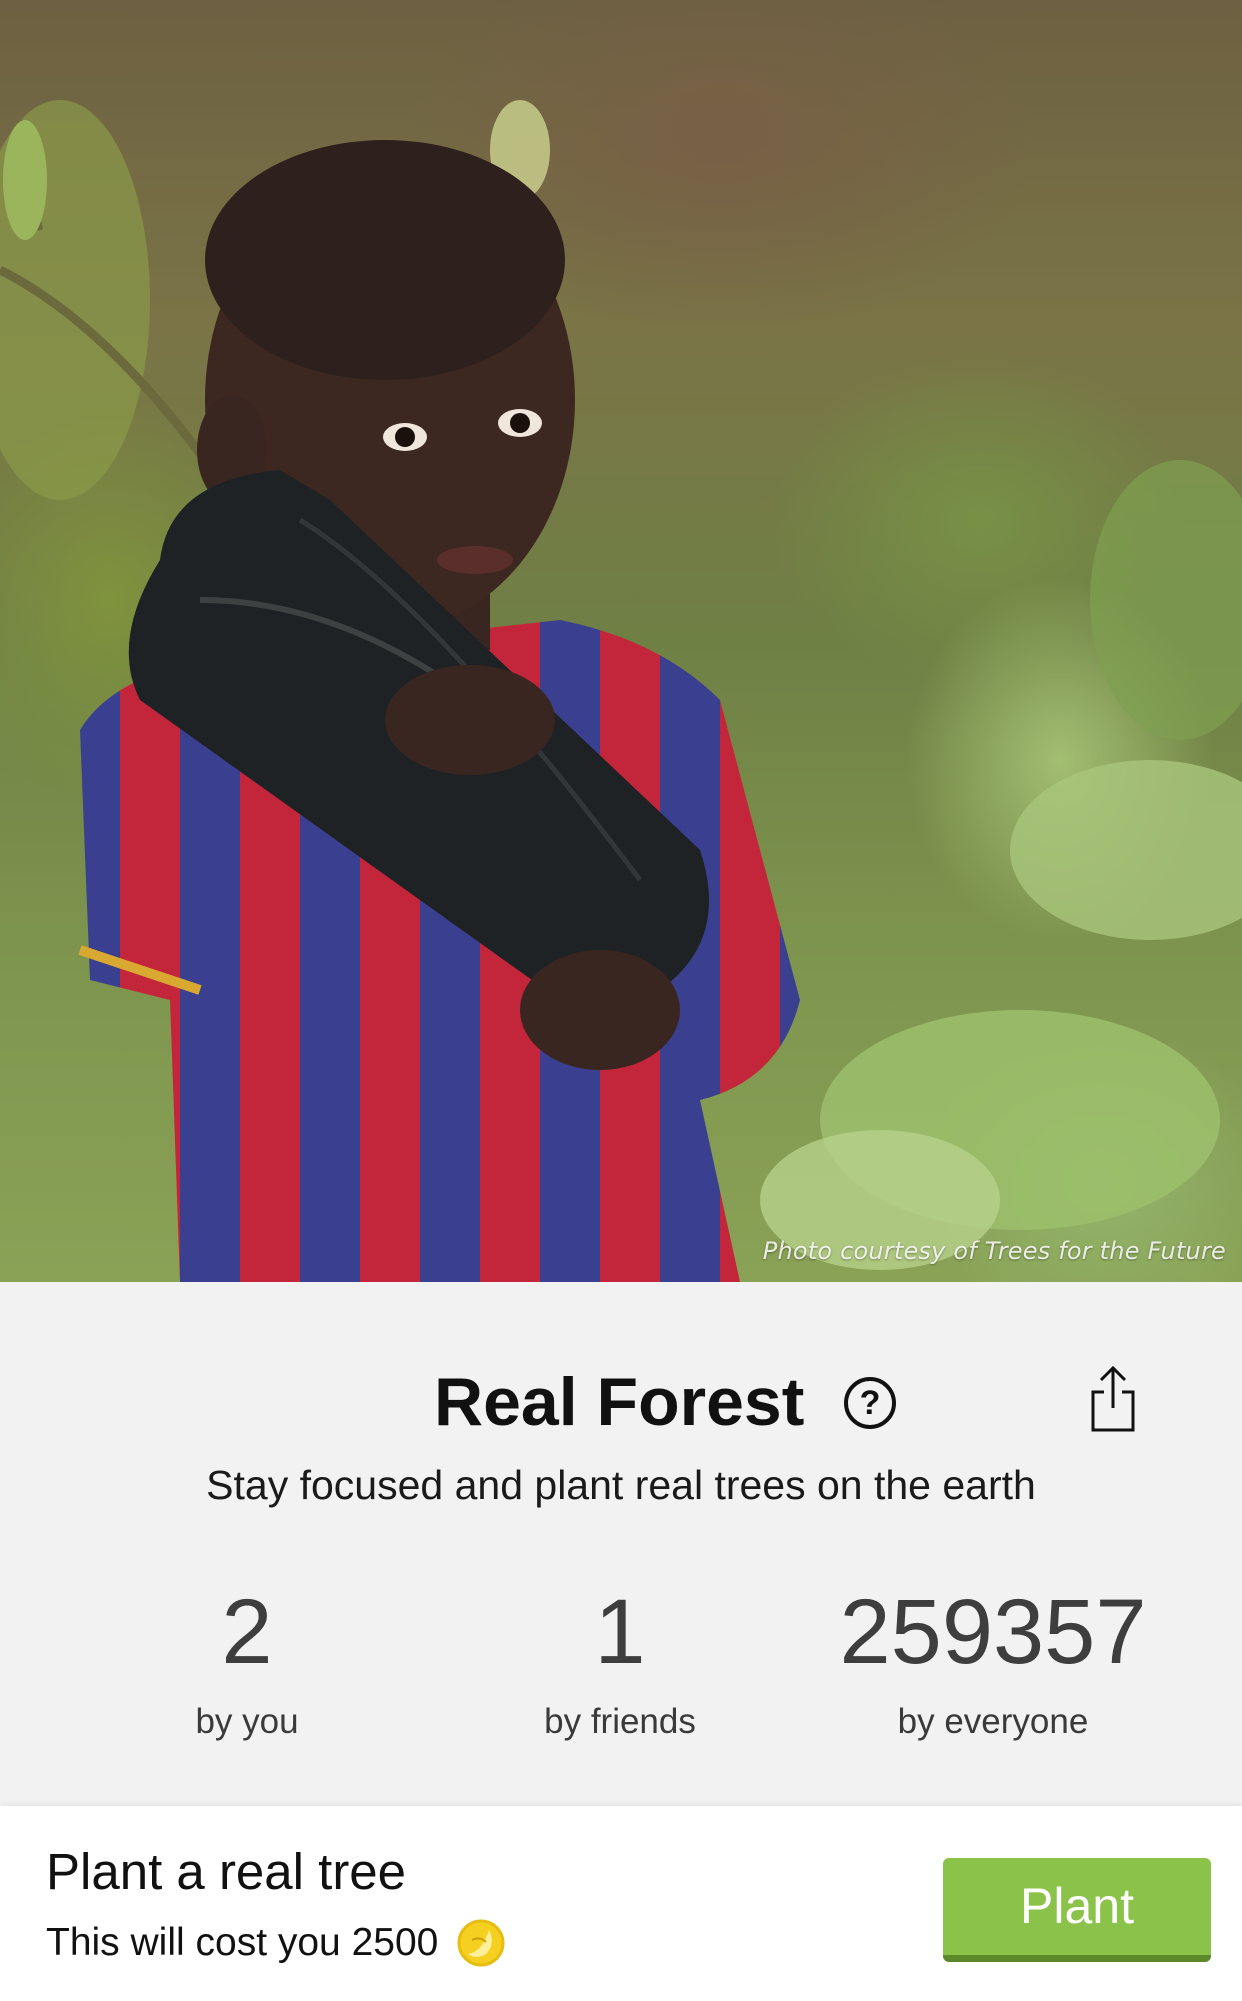 Image resolution: width=1242 pixels, height=2001 pixels. I want to click on cost-text: This will cost you 2500, so click(242, 1942).